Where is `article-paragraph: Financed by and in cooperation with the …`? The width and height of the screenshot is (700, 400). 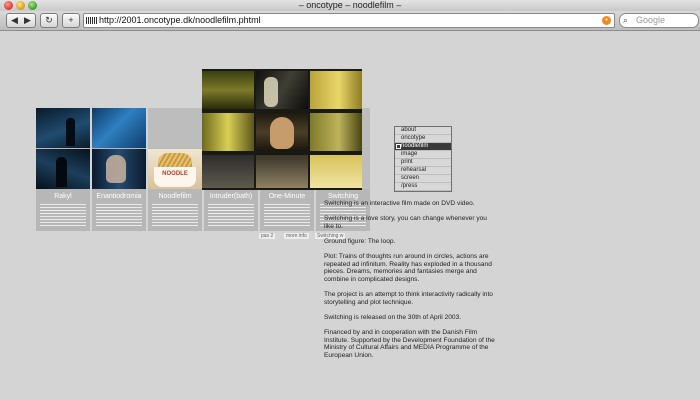 article-paragraph: Financed by and in cooperation with the … is located at coordinates (409, 344).